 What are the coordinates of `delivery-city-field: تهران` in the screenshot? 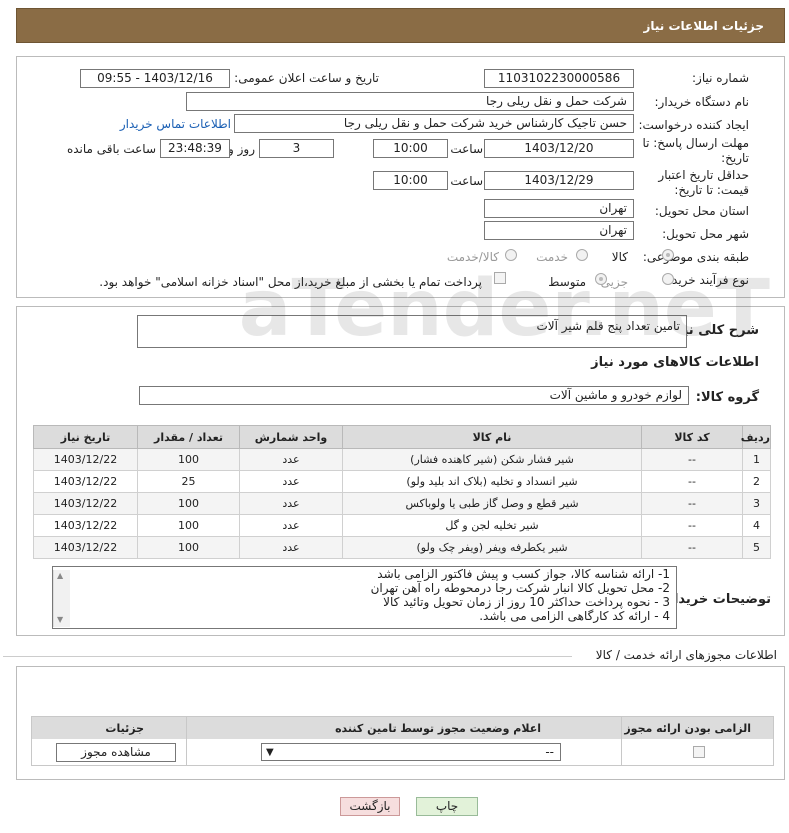 It's located at (559, 230).